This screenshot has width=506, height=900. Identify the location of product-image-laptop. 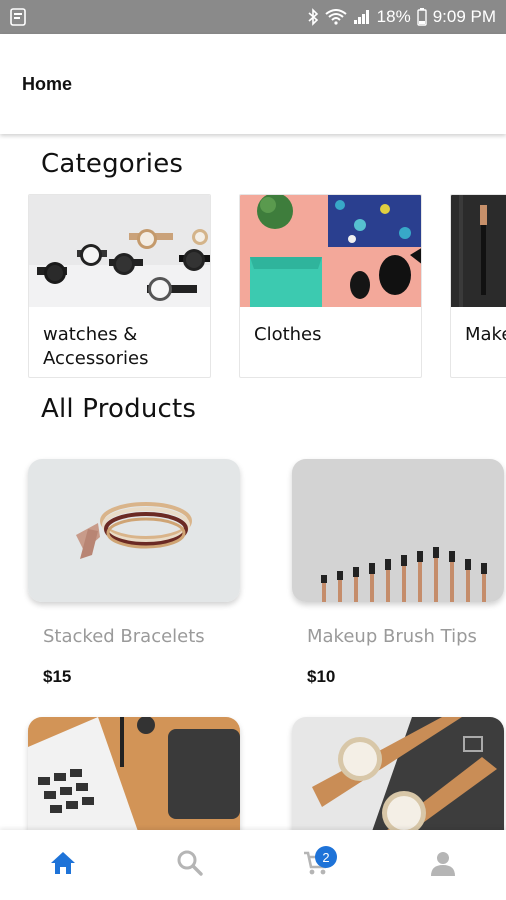
(134, 773).